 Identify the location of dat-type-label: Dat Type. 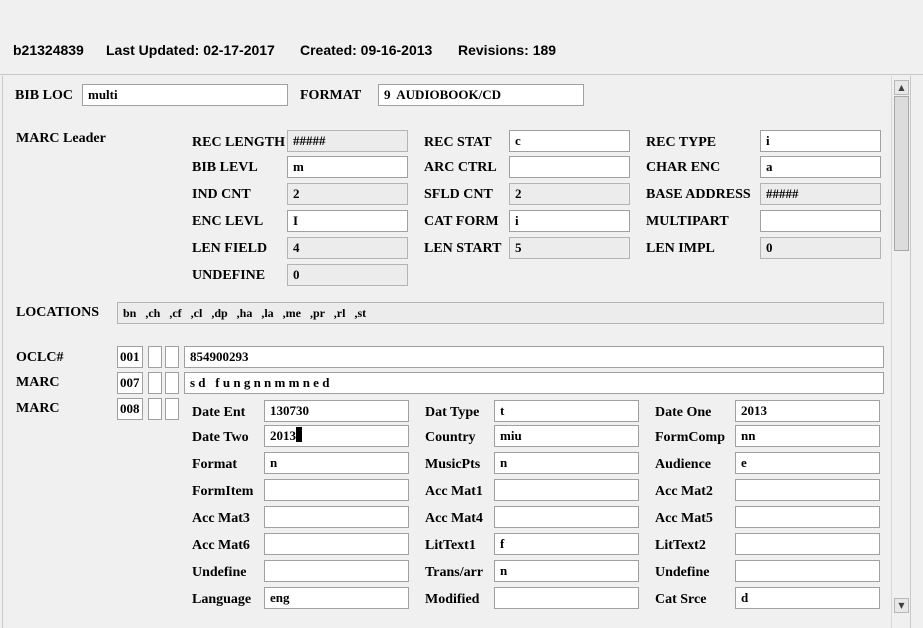
(452, 412).